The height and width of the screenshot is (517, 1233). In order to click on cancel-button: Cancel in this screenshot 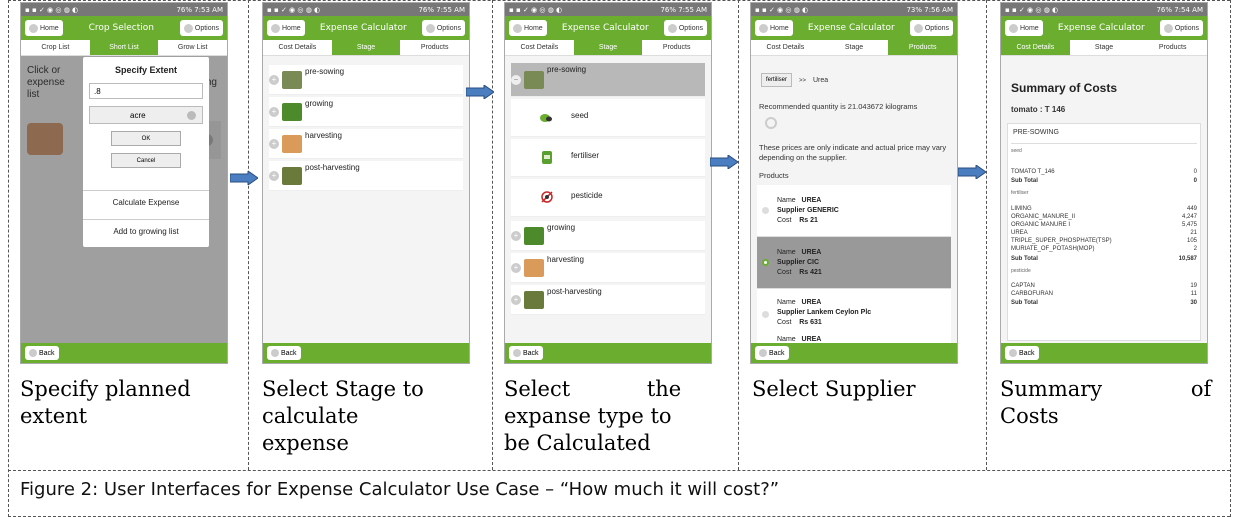, I will do `click(146, 160)`.